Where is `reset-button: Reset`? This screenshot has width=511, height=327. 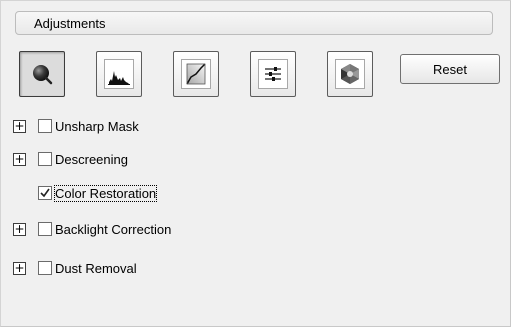
reset-button: Reset is located at coordinates (450, 69).